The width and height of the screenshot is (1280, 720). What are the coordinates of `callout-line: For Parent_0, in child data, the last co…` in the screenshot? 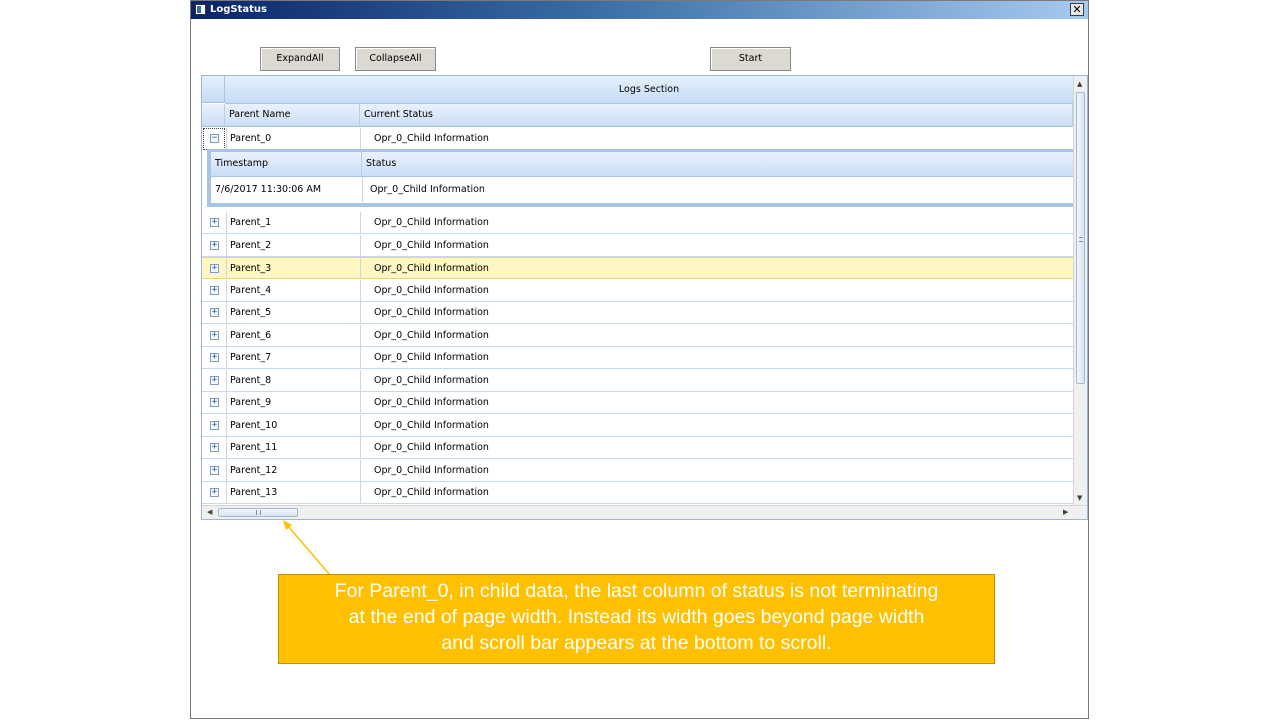 It's located at (636, 591).